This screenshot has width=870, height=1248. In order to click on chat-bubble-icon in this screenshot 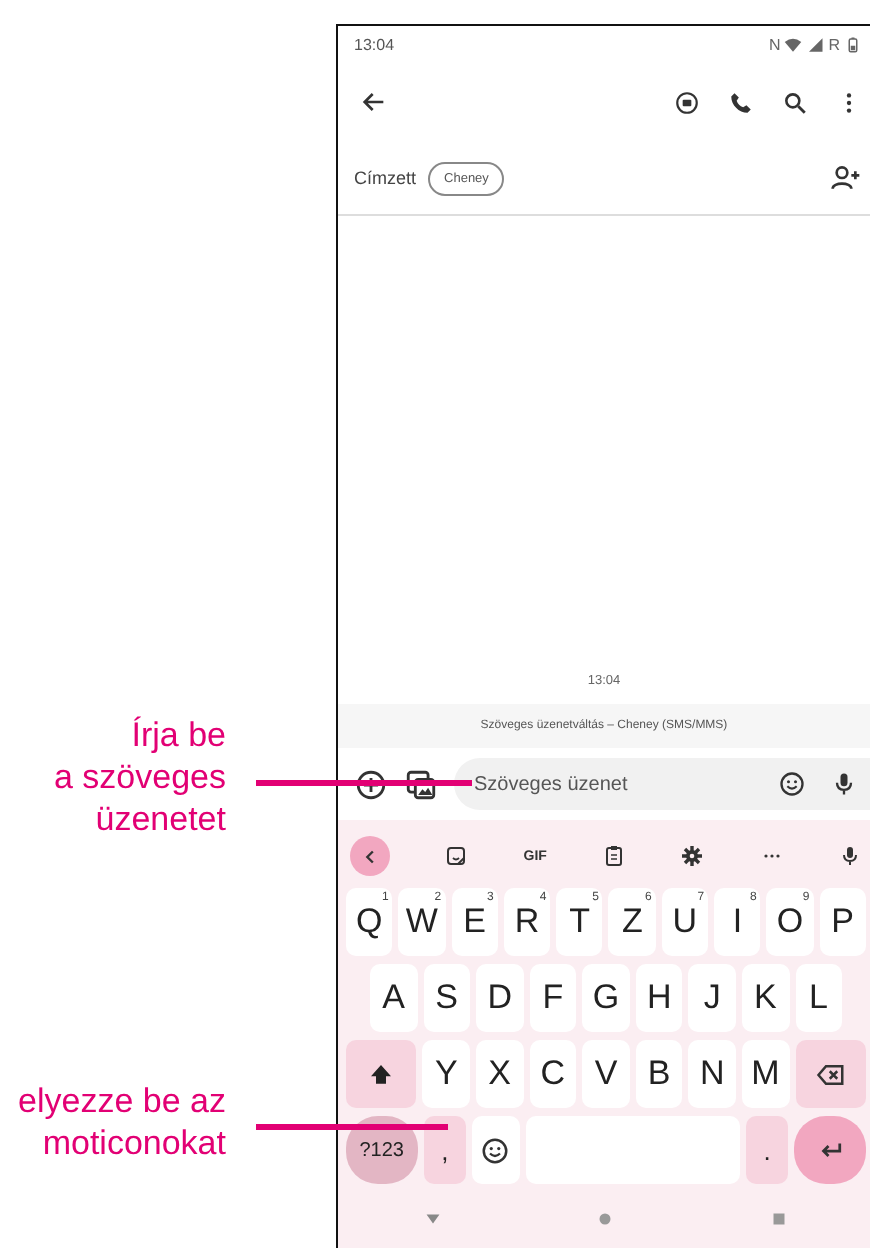, I will do `click(687, 102)`.